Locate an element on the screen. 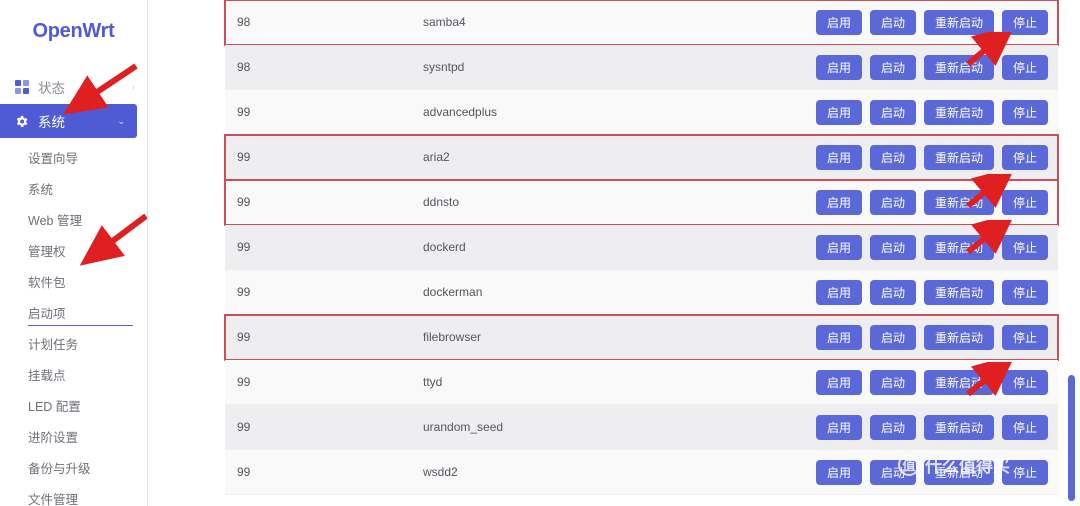  row-service-name: samba4 is located at coordinates (444, 22).